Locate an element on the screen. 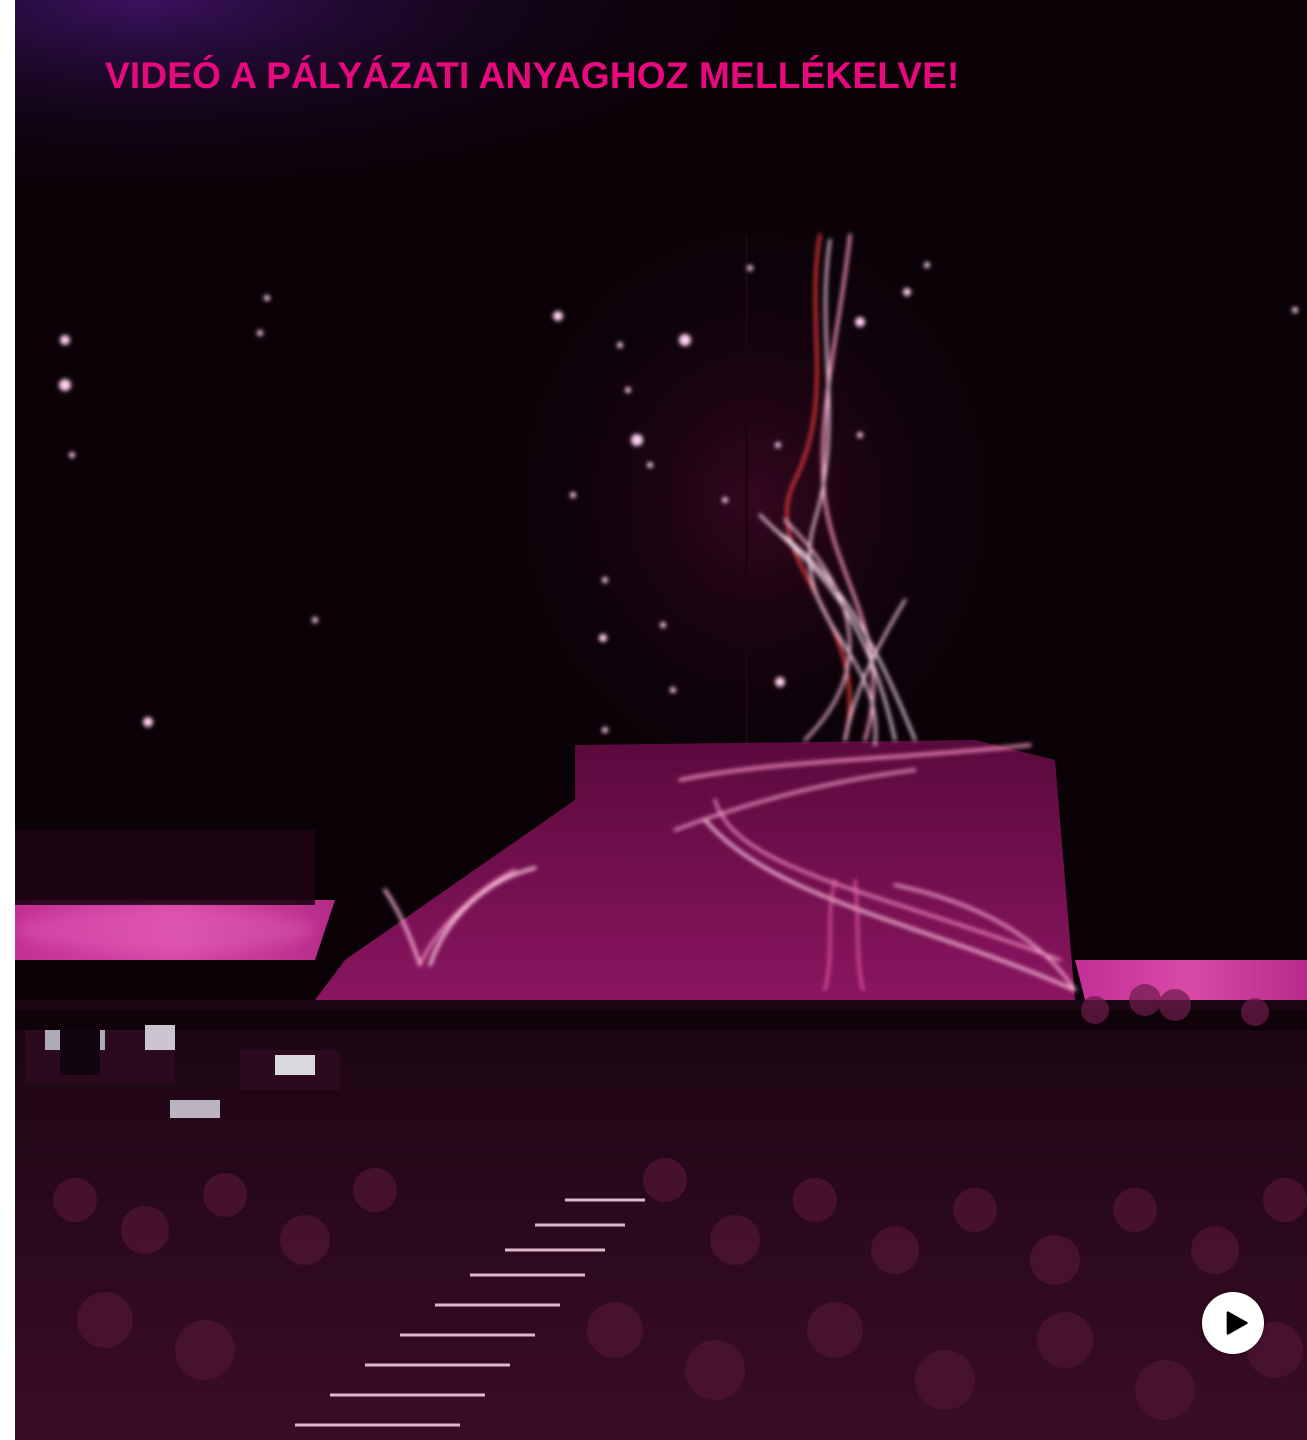 Image resolution: width=1307 pixels, height=1440 pixels. play-button is located at coordinates (1233, 1323).